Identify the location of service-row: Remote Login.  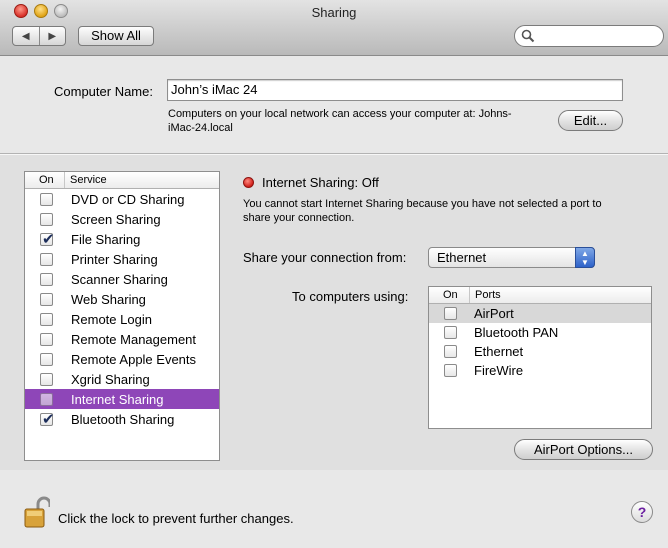
(122, 319).